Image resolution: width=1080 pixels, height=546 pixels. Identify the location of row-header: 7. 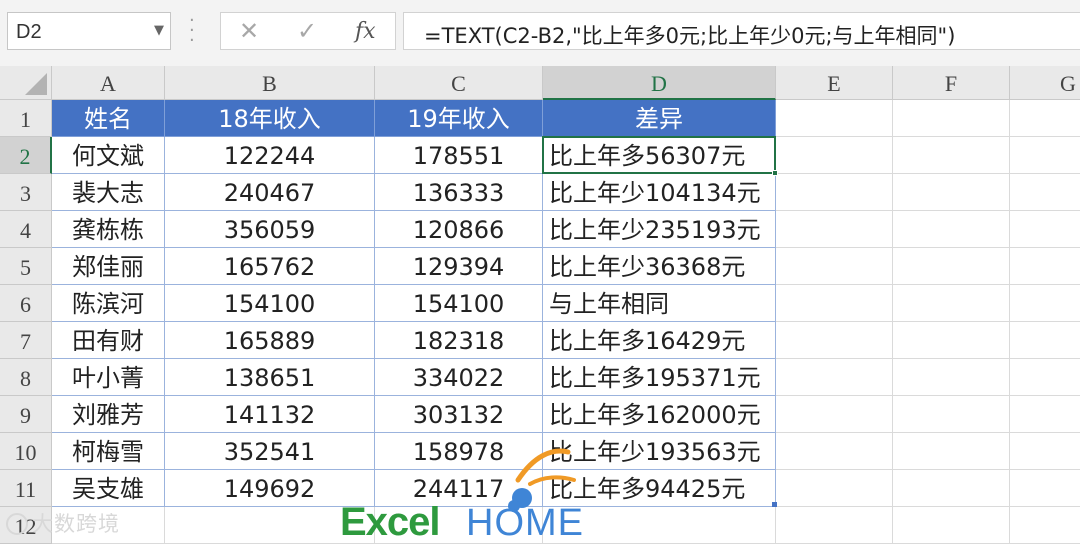
(26, 340).